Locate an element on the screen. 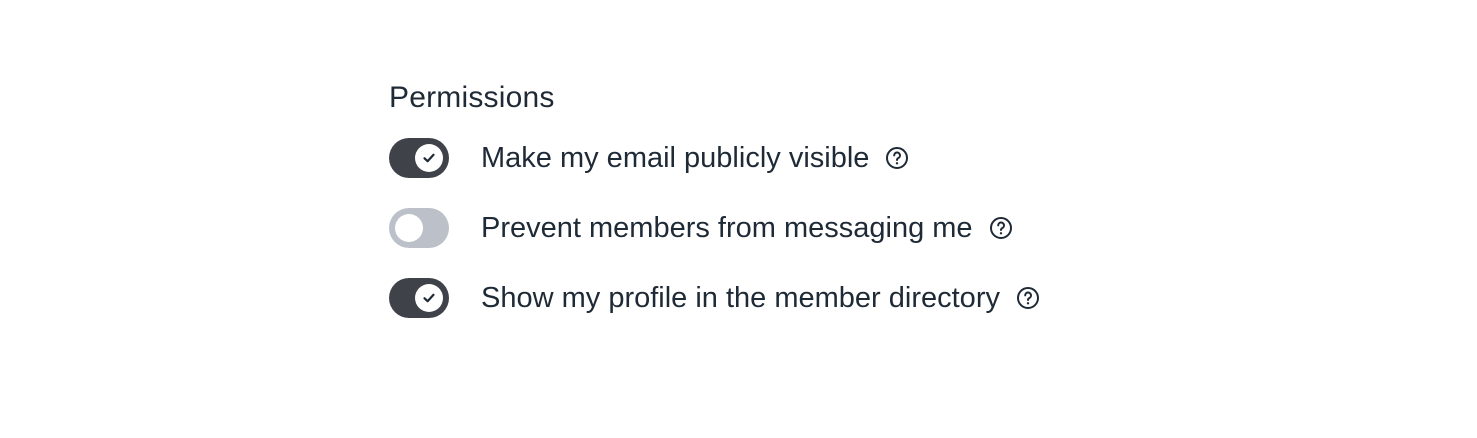 Image resolution: width=1477 pixels, height=438 pixels. prevent-messaging-label: Prevent members from messaging me is located at coordinates (727, 228).